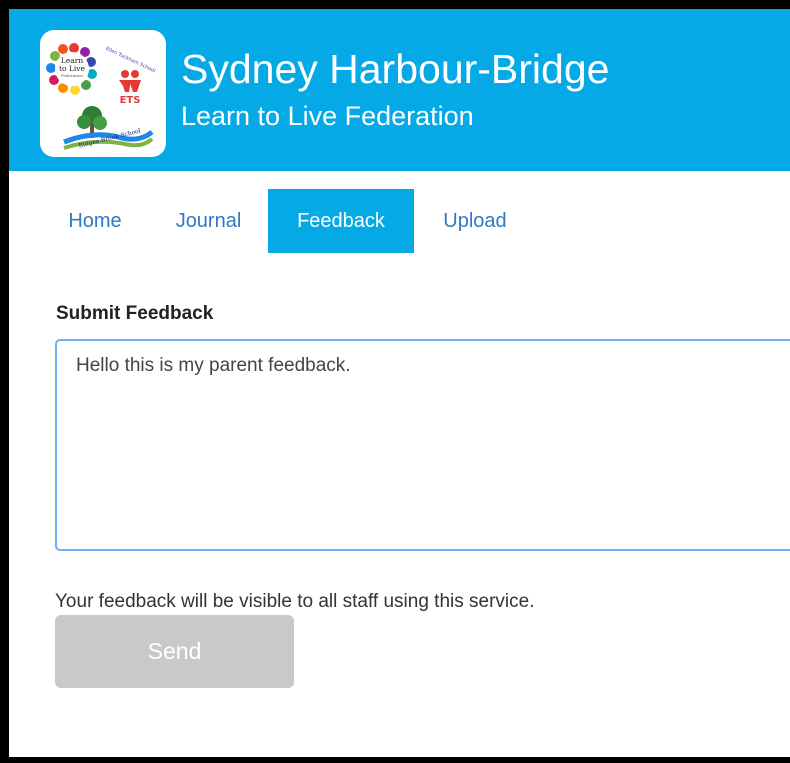 This screenshot has width=790, height=763. Describe the element at coordinates (72, 75) in the screenshot. I see `logo-text-3: Federation` at that location.